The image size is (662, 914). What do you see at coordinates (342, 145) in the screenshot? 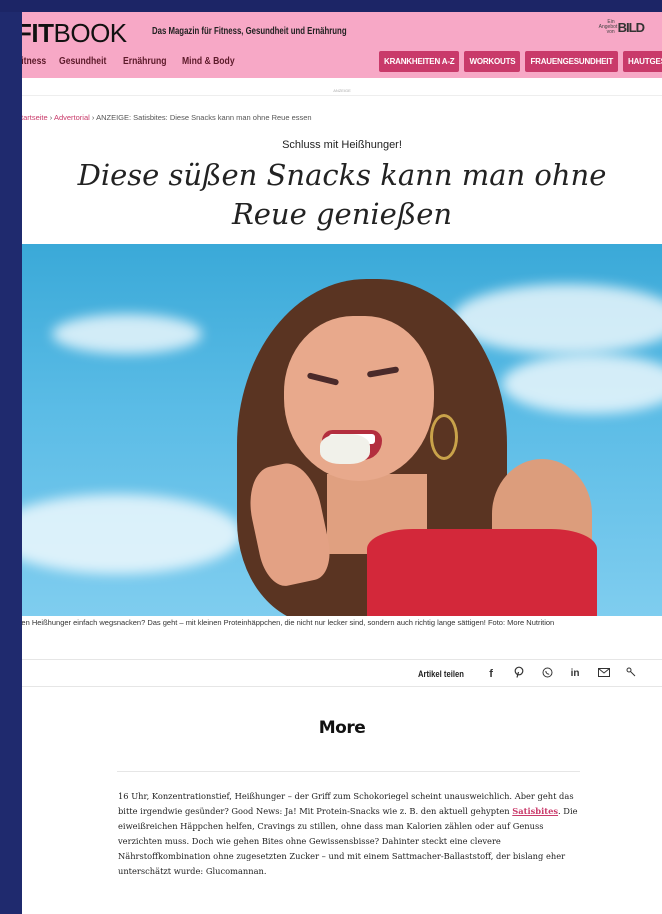
I see `article-kicker: Schluss mit Heißhunger!` at bounding box center [342, 145].